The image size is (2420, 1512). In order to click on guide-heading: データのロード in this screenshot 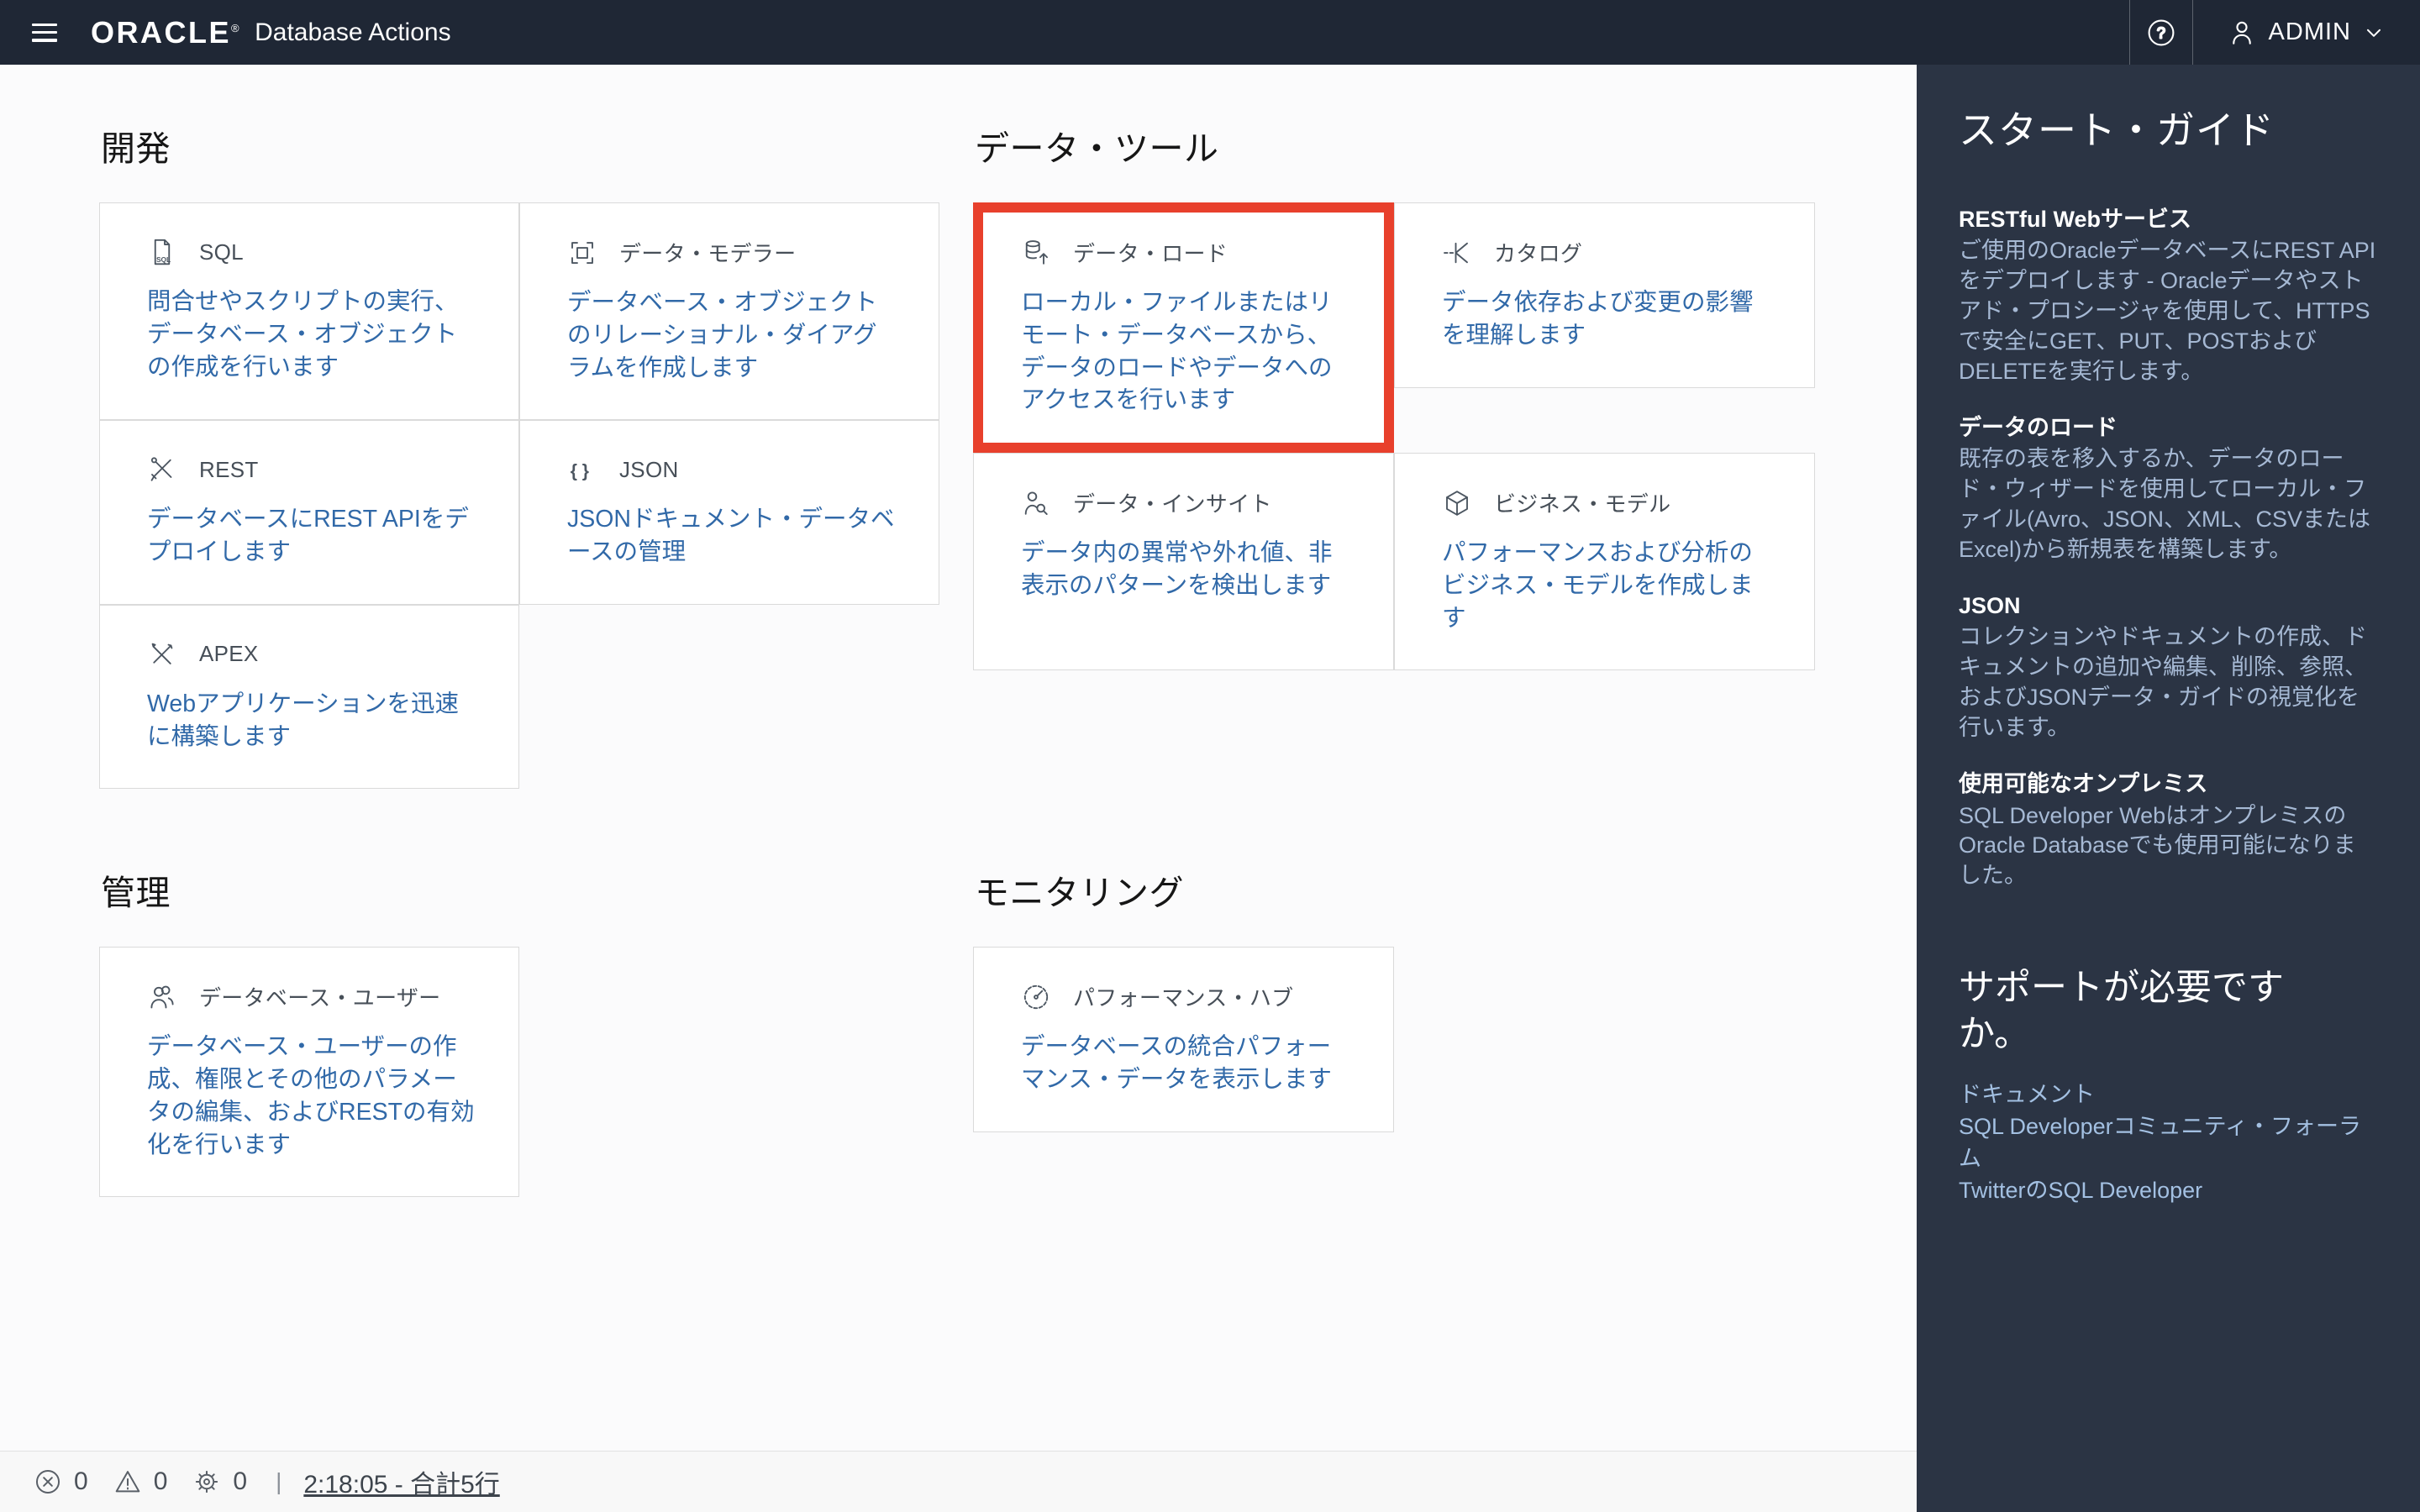, I will do `click(2039, 427)`.